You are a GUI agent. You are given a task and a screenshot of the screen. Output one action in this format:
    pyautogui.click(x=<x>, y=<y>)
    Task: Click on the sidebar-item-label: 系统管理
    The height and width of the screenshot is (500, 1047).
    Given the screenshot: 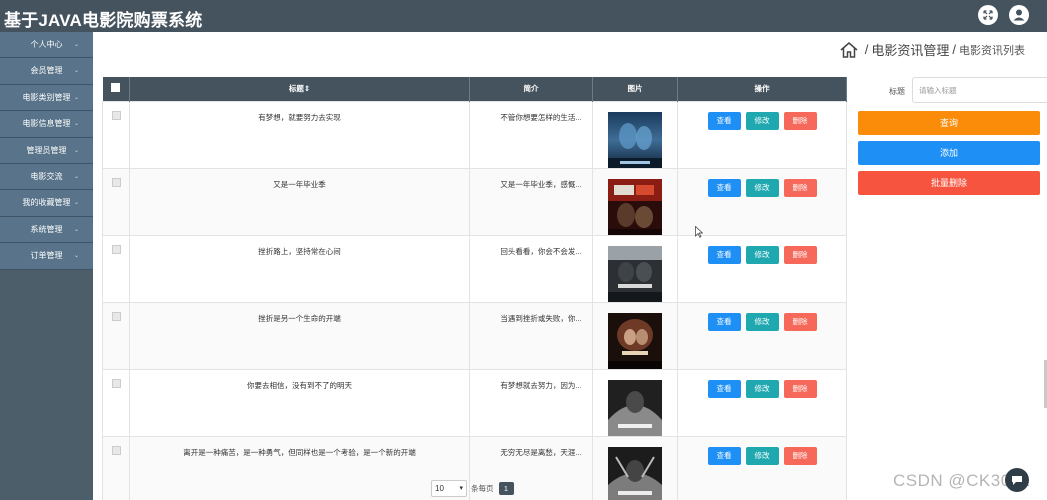 What is the action you would take?
    pyautogui.click(x=46, y=229)
    